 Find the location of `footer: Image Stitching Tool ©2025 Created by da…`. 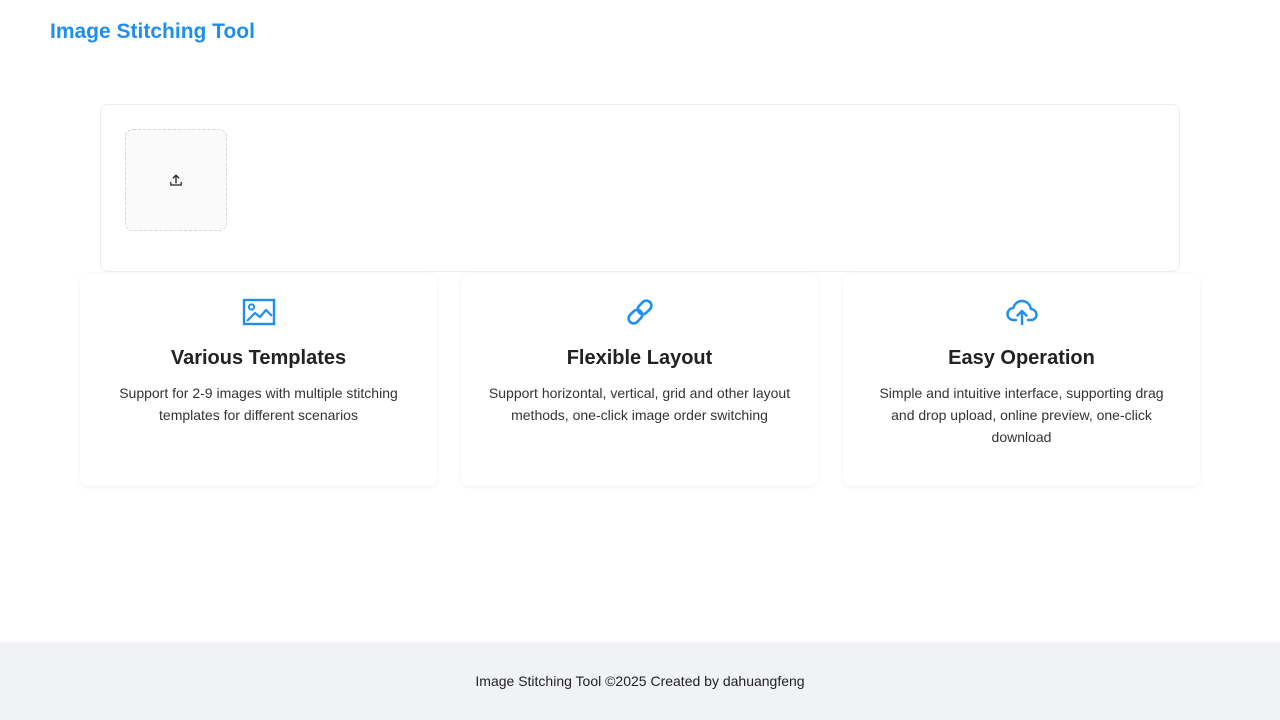

footer: Image Stitching Tool ©2025 Created by da… is located at coordinates (640, 681).